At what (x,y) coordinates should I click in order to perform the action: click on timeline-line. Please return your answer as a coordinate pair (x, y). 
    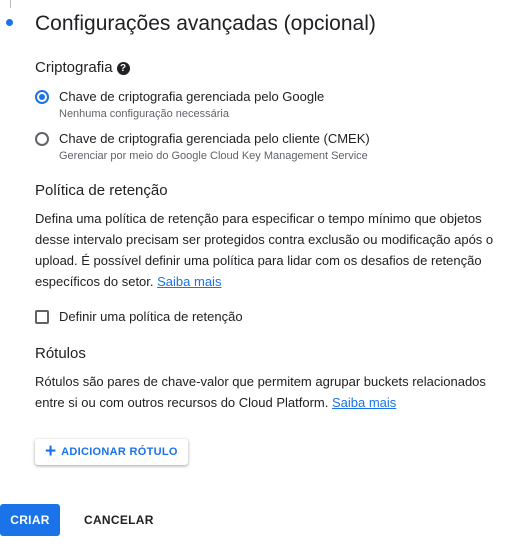
    Looking at the image, I should click on (10, 4).